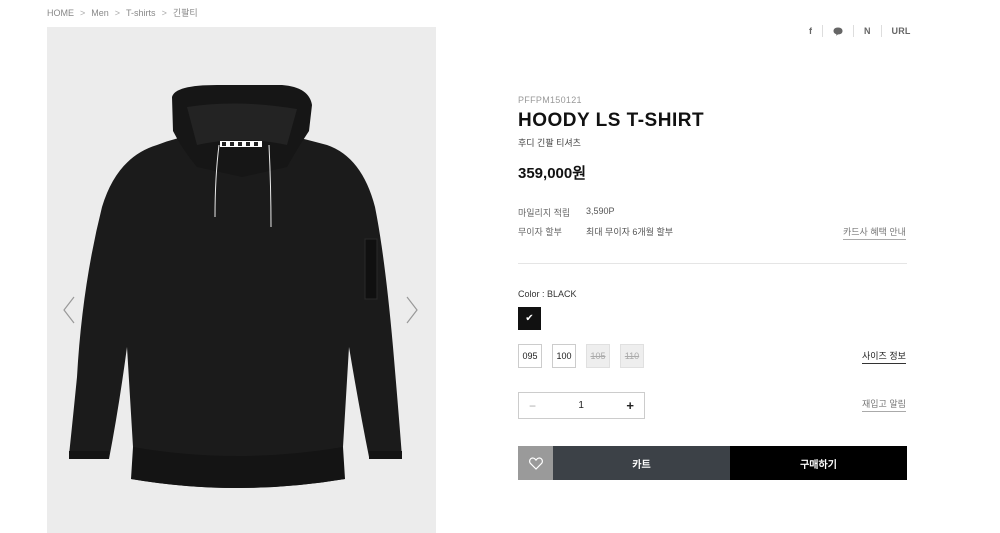 Image resolution: width=1000 pixels, height=533 pixels. Describe the element at coordinates (581, 356) in the screenshot. I see `size-options: 095 100 105 110` at that location.